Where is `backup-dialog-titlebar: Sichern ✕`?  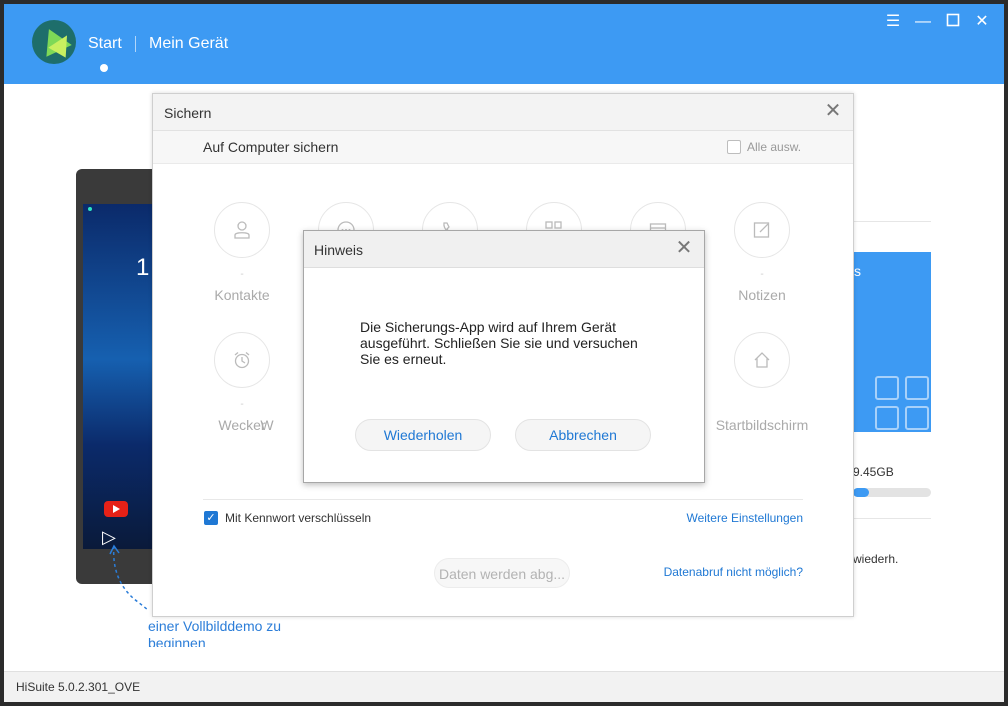
backup-dialog-titlebar: Sichern ✕ is located at coordinates (503, 112).